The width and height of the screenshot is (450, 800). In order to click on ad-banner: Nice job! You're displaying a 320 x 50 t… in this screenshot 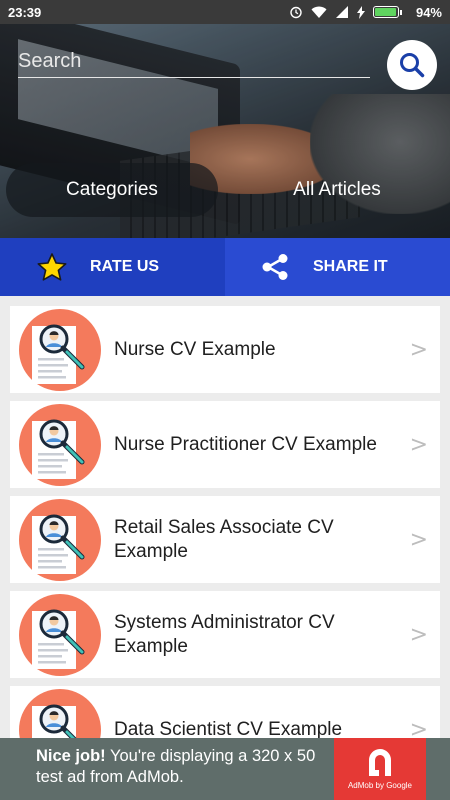, I will do `click(225, 769)`.